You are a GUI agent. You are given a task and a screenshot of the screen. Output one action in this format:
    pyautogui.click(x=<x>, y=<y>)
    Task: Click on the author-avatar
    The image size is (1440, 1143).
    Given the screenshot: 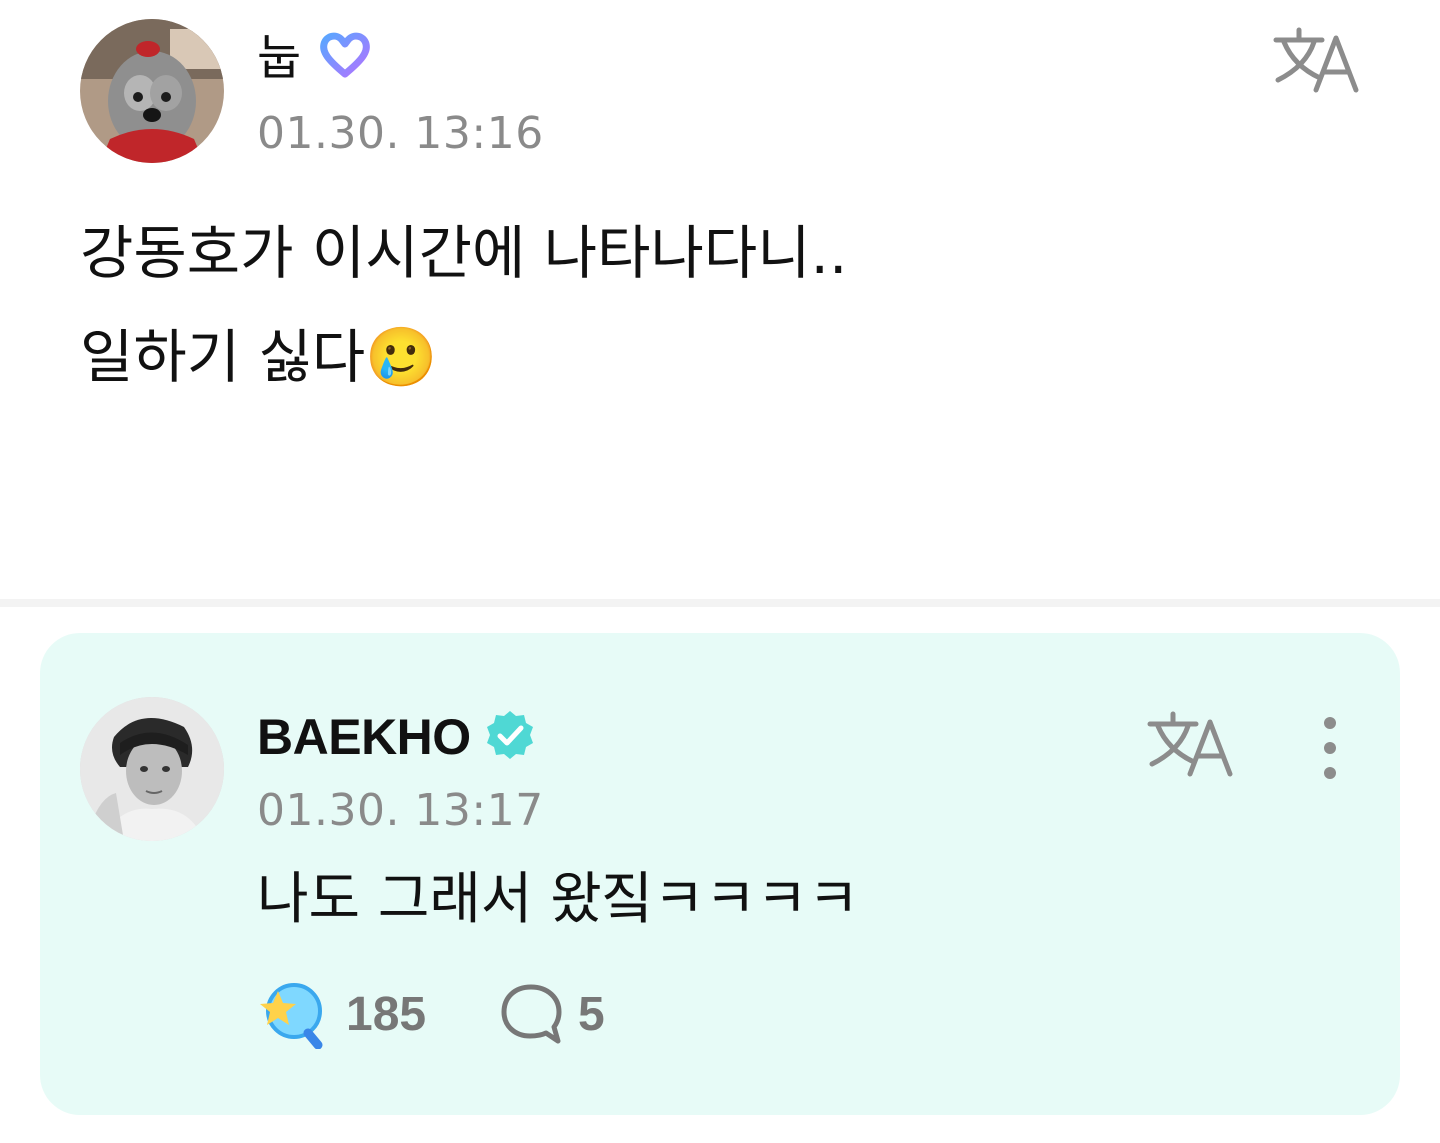 What is the action you would take?
    pyautogui.click(x=152, y=91)
    